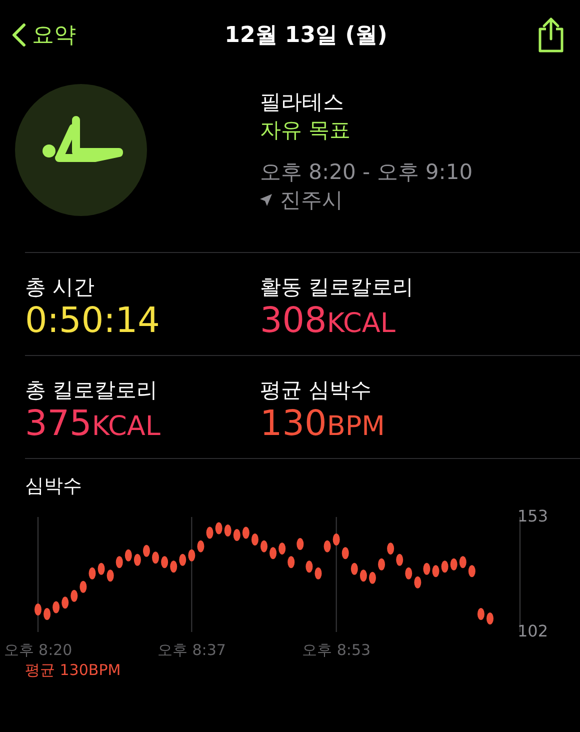 The height and width of the screenshot is (732, 580). Describe the element at coordinates (191, 649) in the screenshot. I see `x-tick-label: 오후 8:37` at that location.